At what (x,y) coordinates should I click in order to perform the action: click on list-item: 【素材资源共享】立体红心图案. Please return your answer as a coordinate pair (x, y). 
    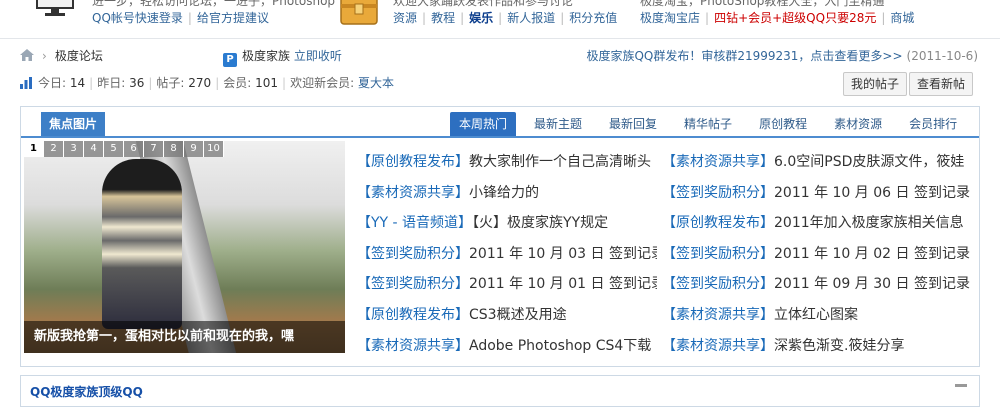
    Looking at the image, I should click on (818, 319).